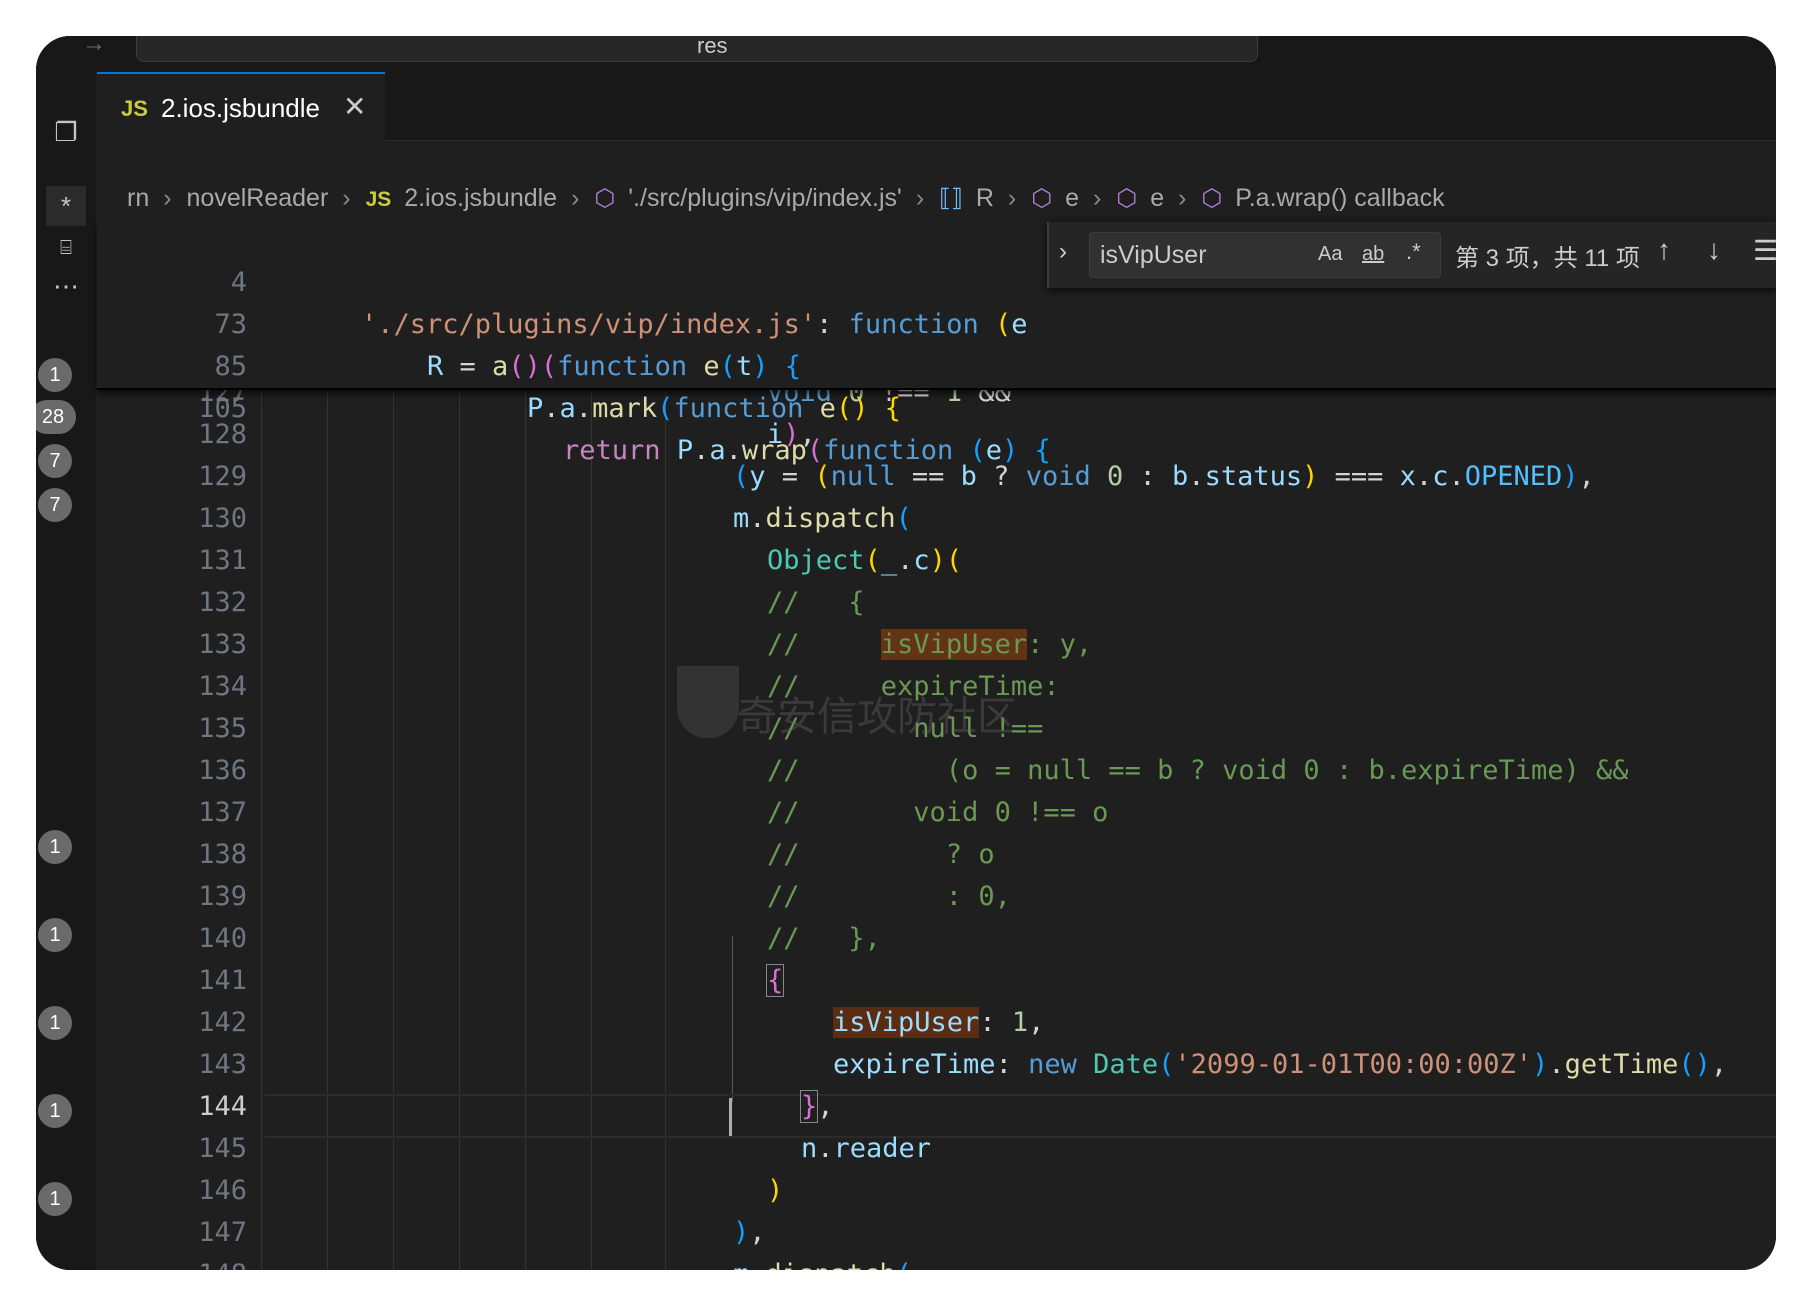  Describe the element at coordinates (936, 1233) in the screenshot. I see `code-line: 147),` at that location.